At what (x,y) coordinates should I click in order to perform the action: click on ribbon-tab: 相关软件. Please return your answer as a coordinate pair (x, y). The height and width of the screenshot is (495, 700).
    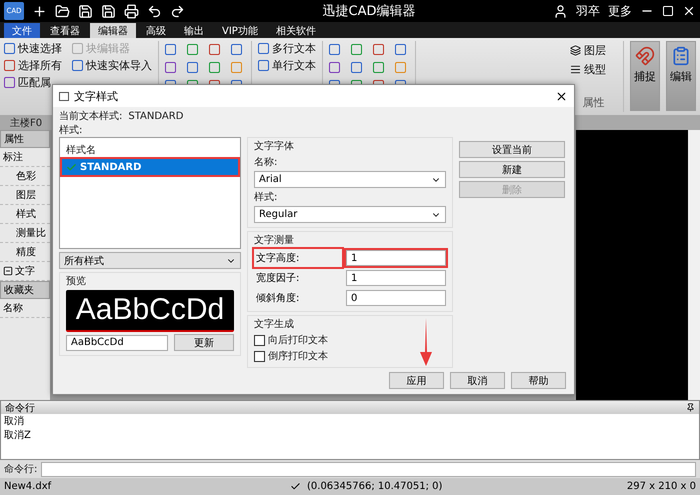
    Looking at the image, I should click on (296, 30).